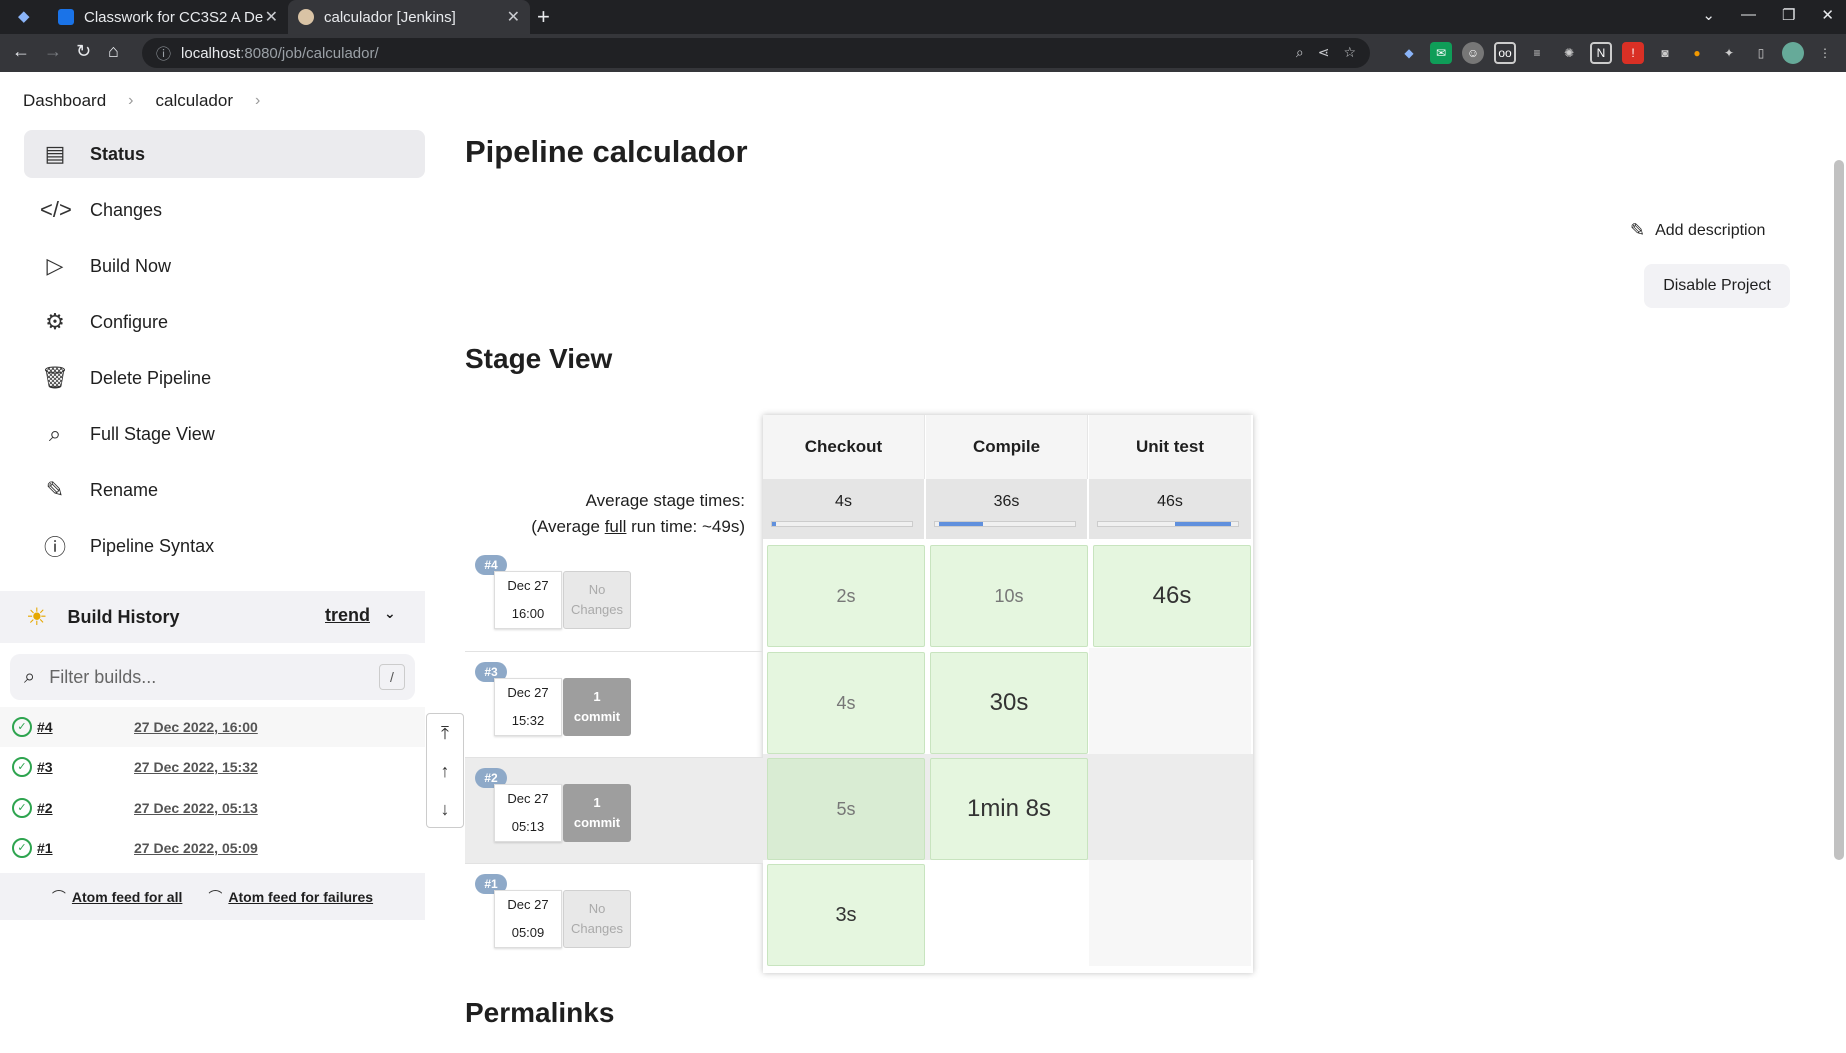  I want to click on run-row-1: #1 Dec 27 05:09 No Changes, so click(614, 915).